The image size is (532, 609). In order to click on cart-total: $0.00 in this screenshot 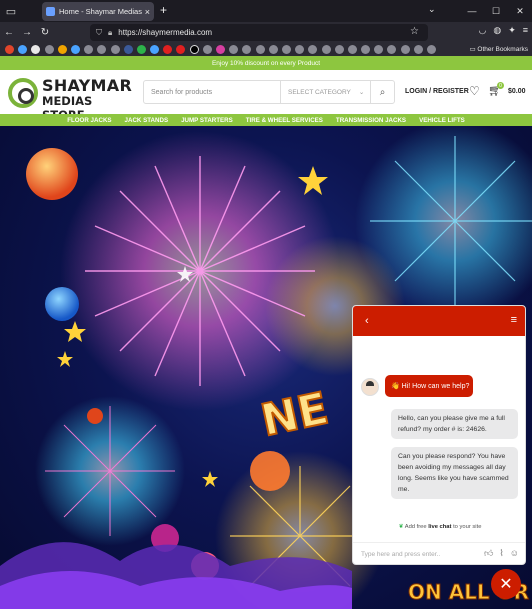, I will do `click(517, 91)`.